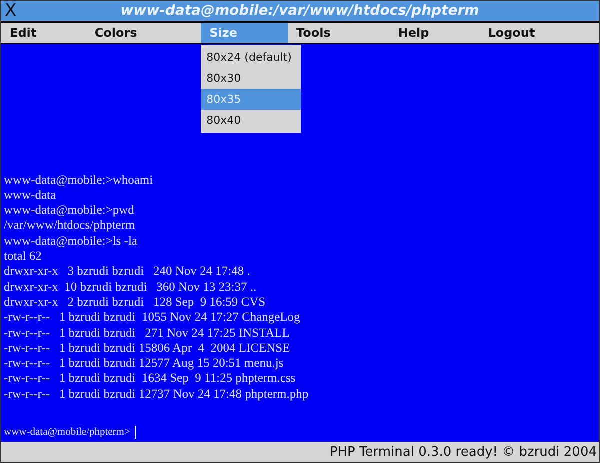 This screenshot has width=600, height=463. I want to click on terminal-line: drwxr-xr-x 10 bzrudi bzrudi 360 Nov 13 23:37 .., so click(131, 287).